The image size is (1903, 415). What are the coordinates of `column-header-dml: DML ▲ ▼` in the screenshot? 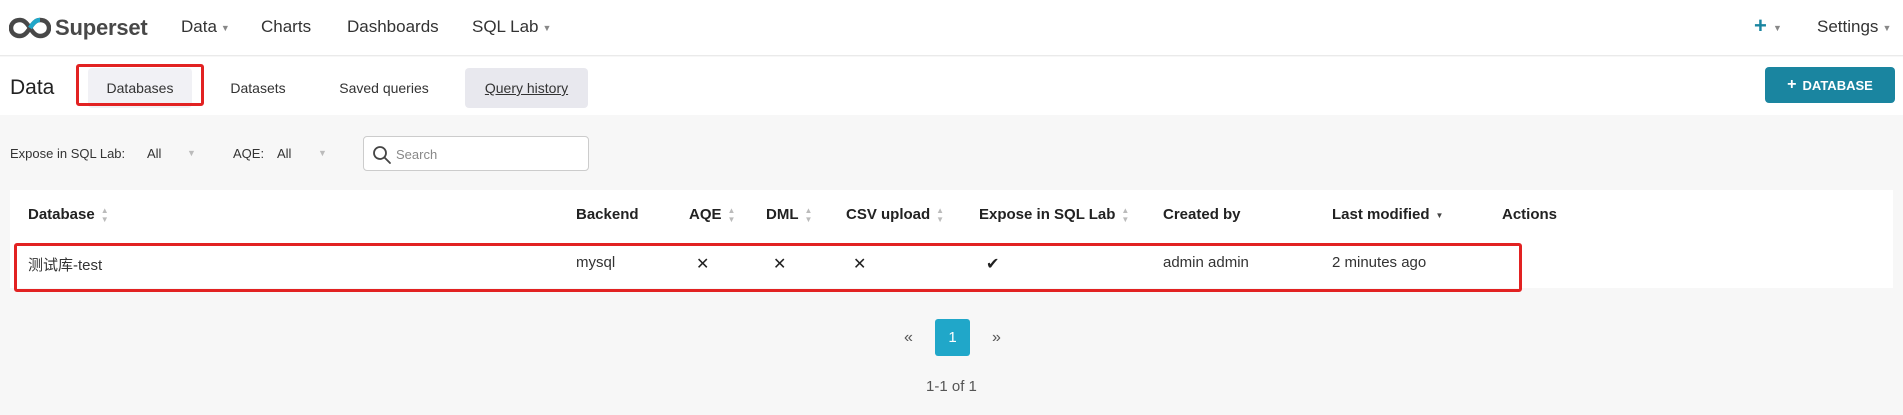 It's located at (789, 215).